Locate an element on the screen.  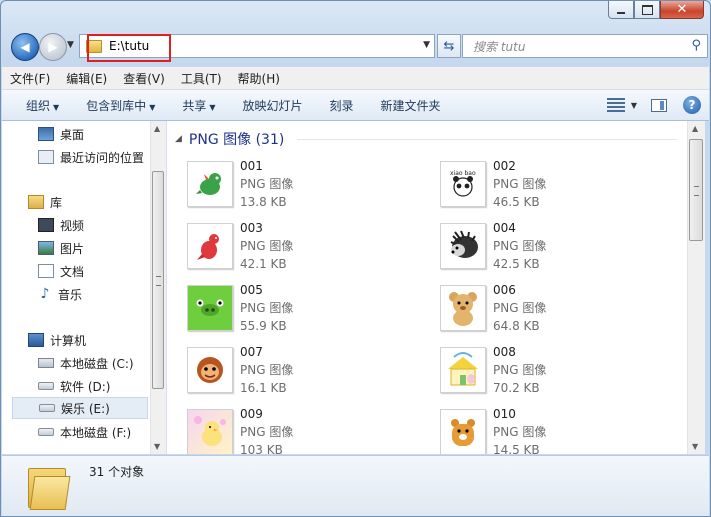
nav-item-label: 视频 is located at coordinates (72, 225).